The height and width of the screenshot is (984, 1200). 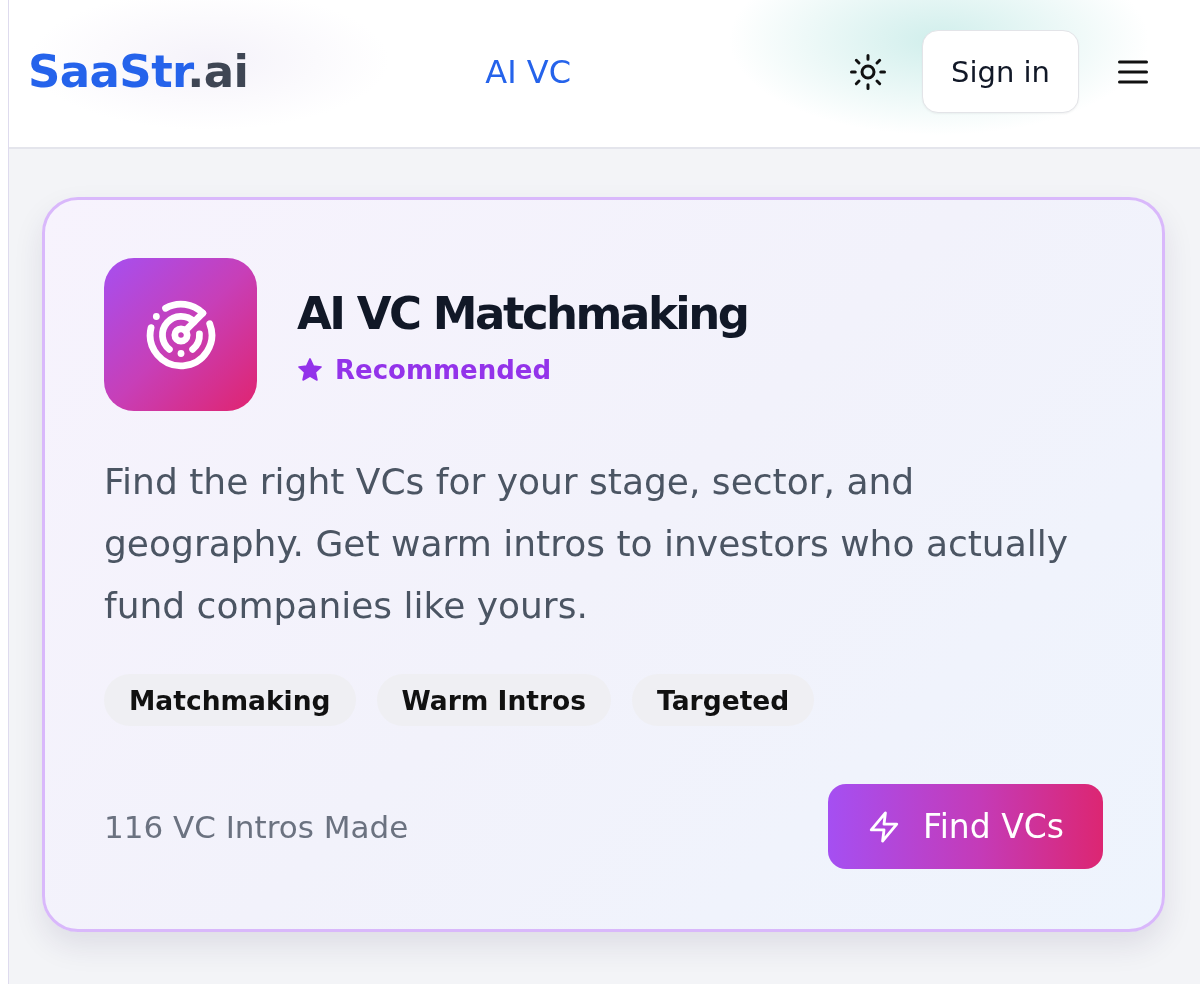 What do you see at coordinates (965, 826) in the screenshot?
I see `find-vcs-button: Find VCs` at bounding box center [965, 826].